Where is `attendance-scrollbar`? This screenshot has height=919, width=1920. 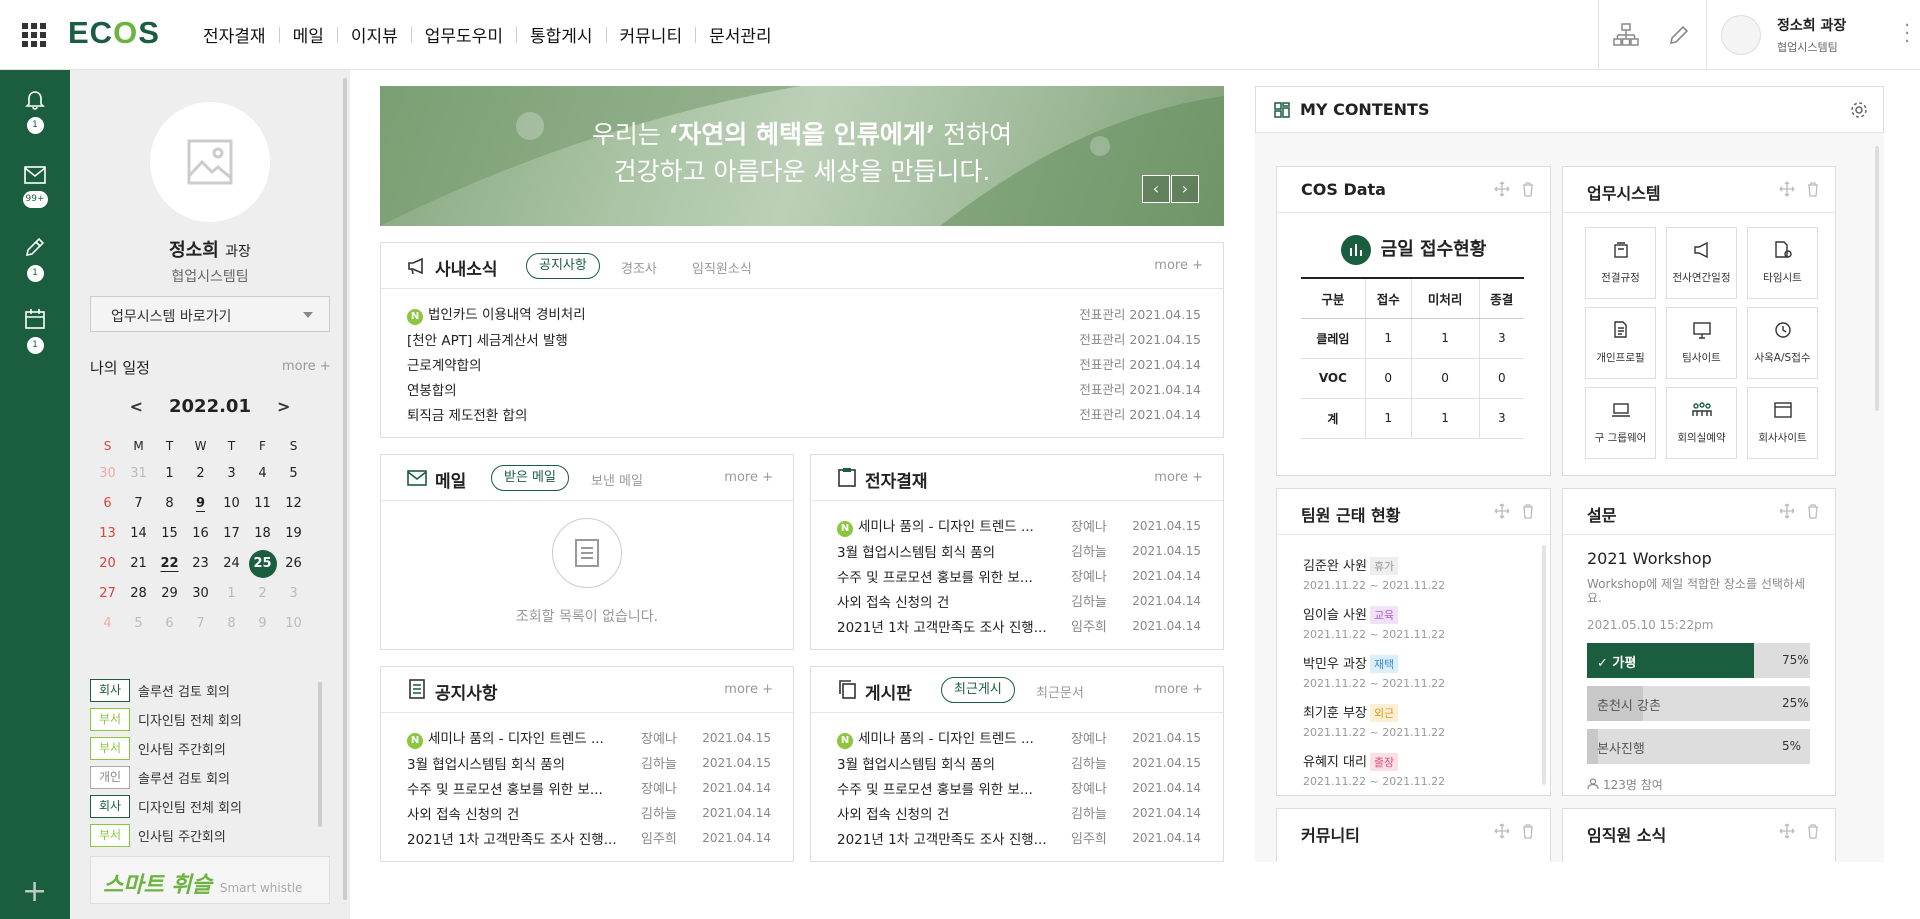 attendance-scrollbar is located at coordinates (1544, 665).